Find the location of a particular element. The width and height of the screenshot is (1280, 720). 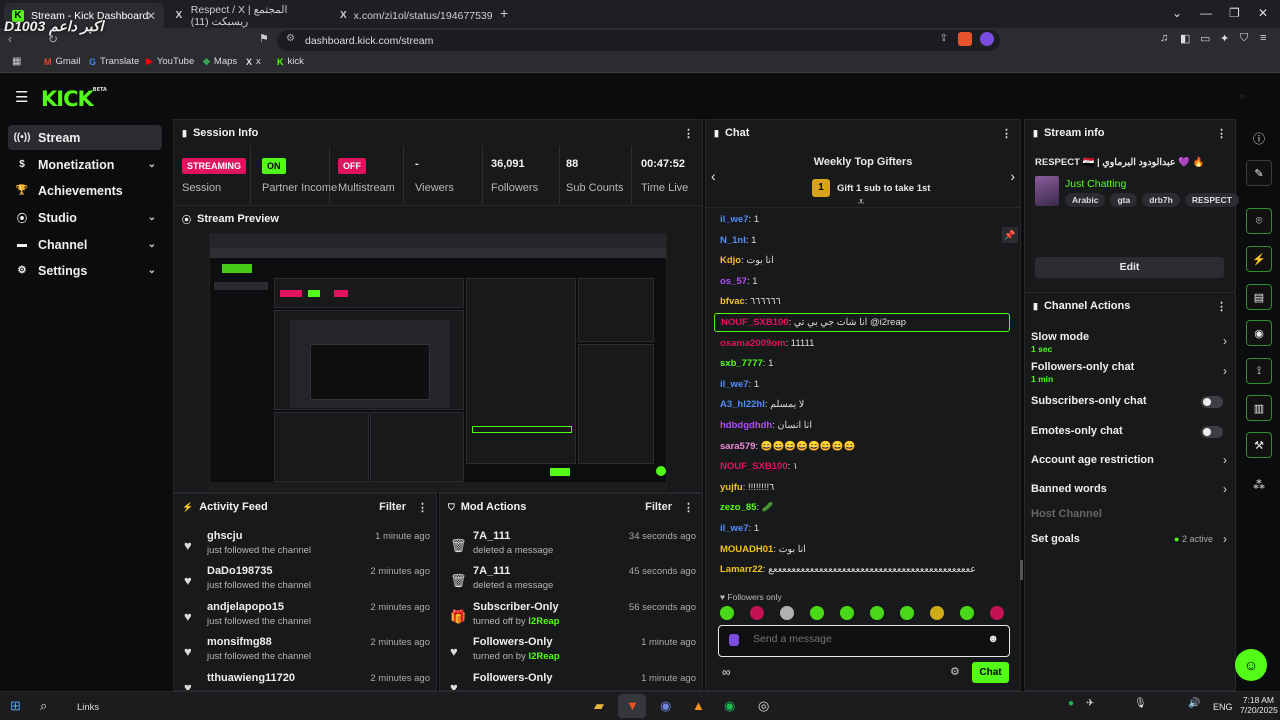

chat-username: N_1nI is located at coordinates (733, 240).